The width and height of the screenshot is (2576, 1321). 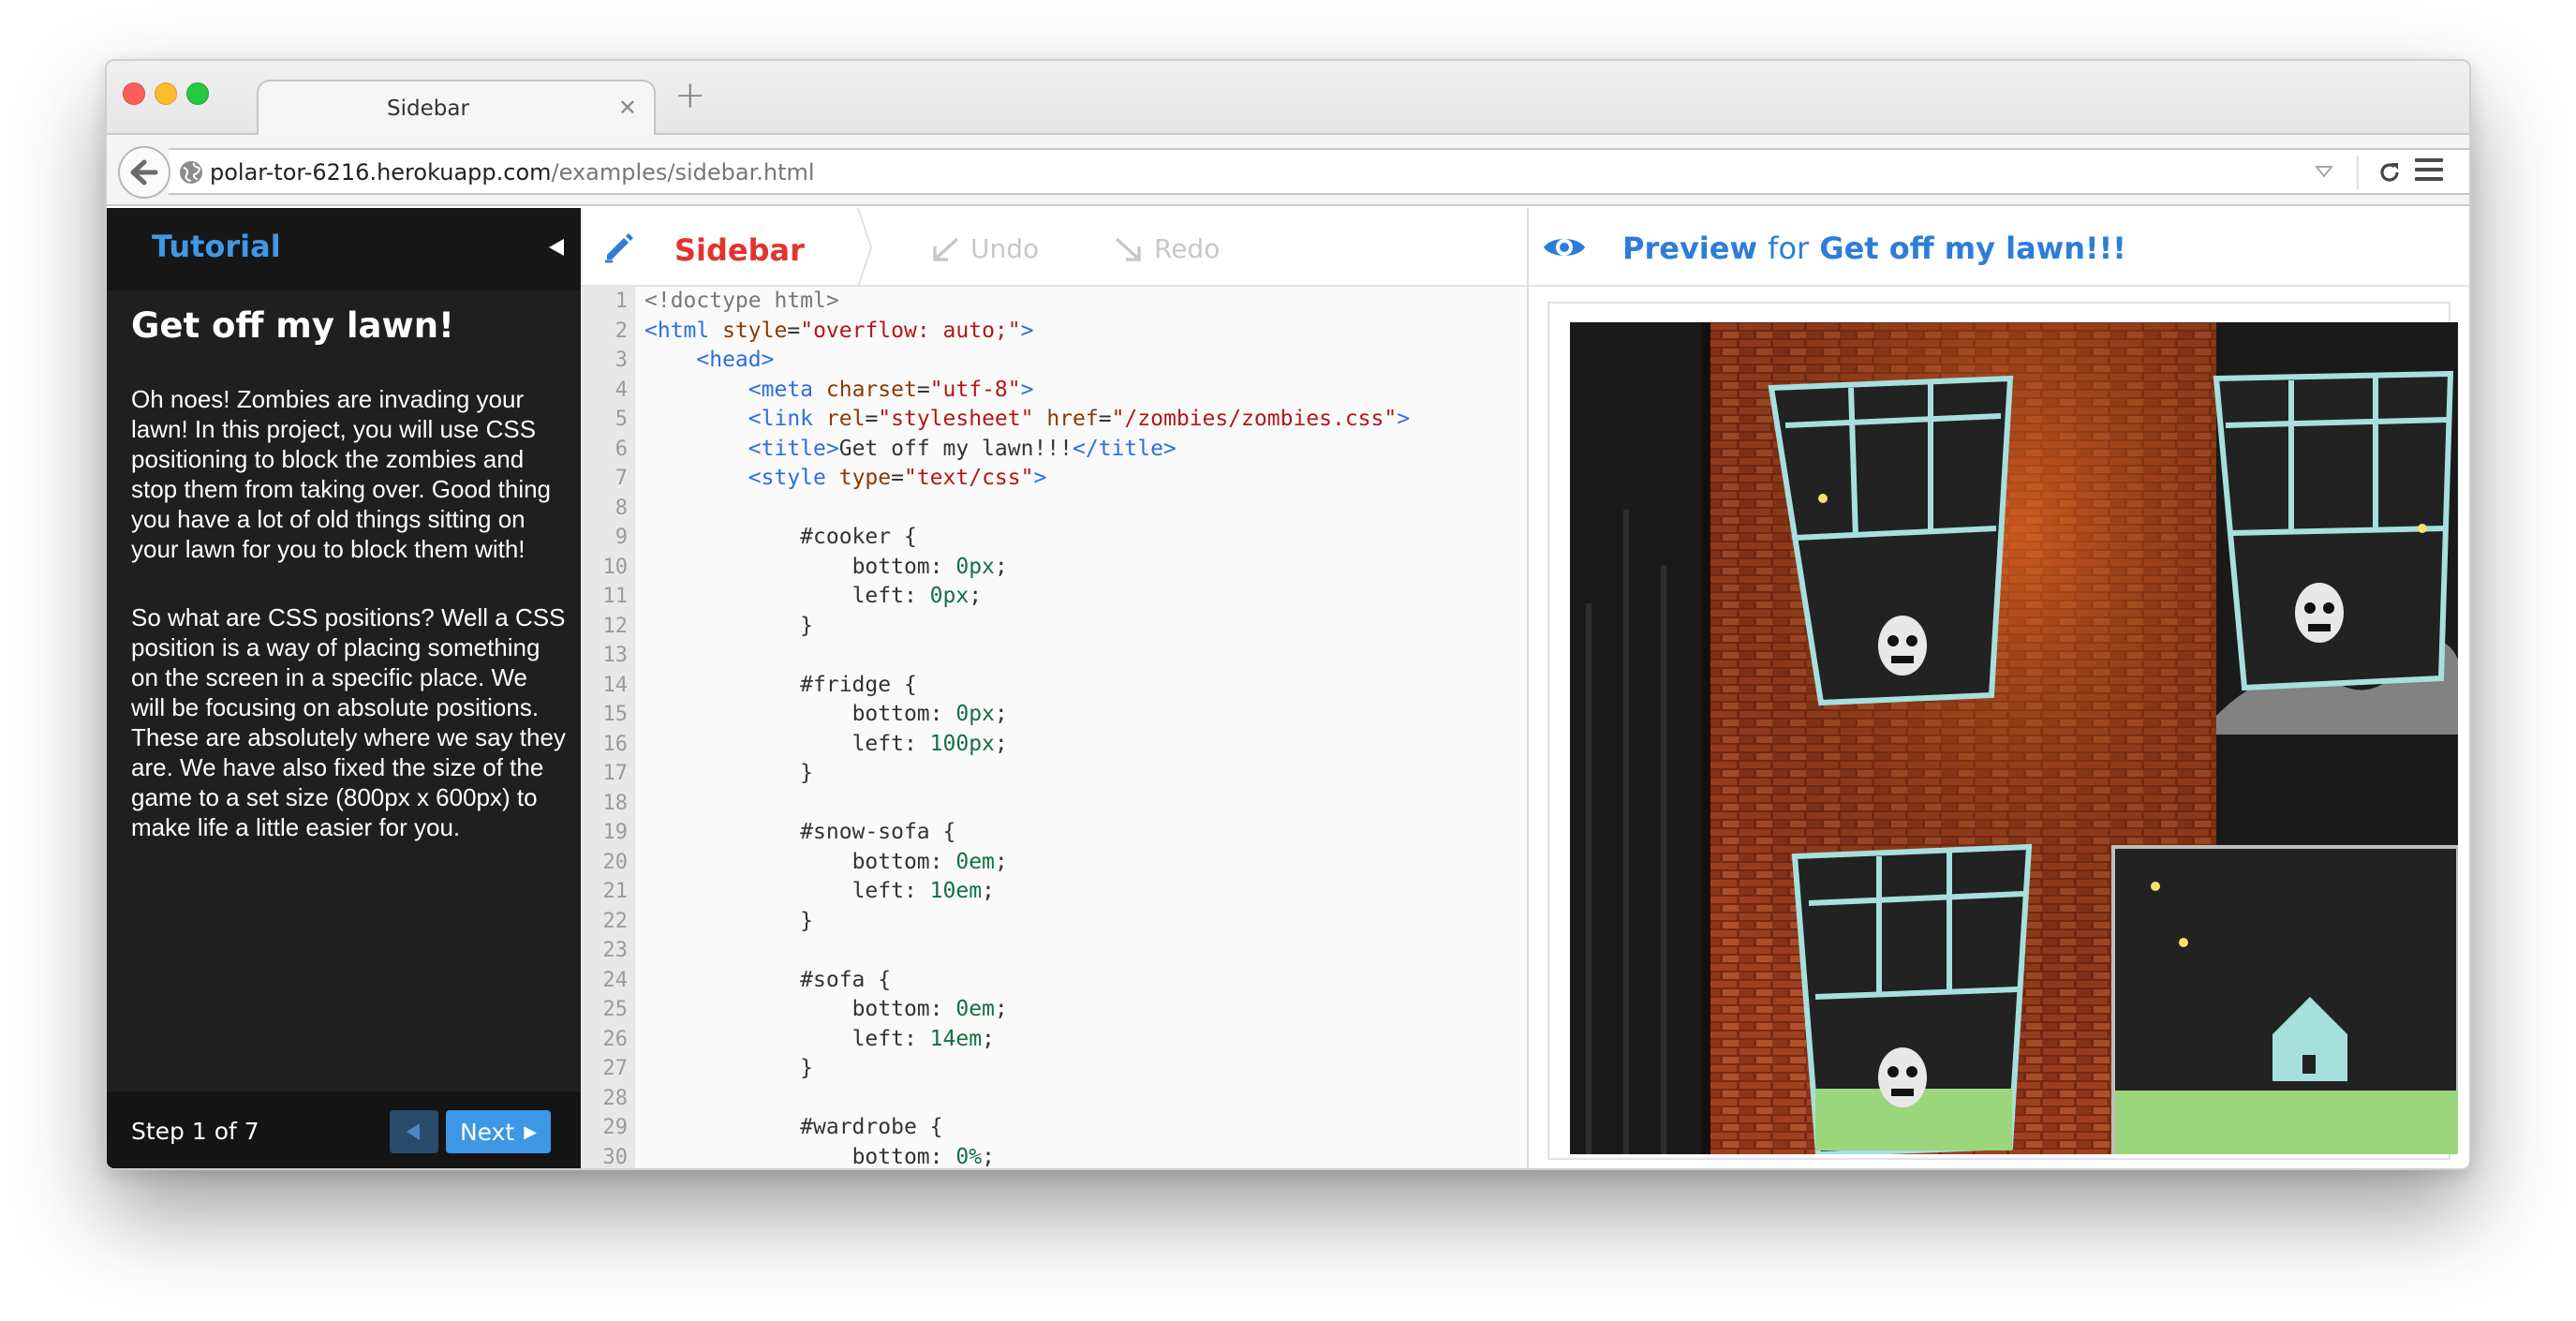 What do you see at coordinates (781, 684) in the screenshot?
I see `code-text: #fridge {` at bounding box center [781, 684].